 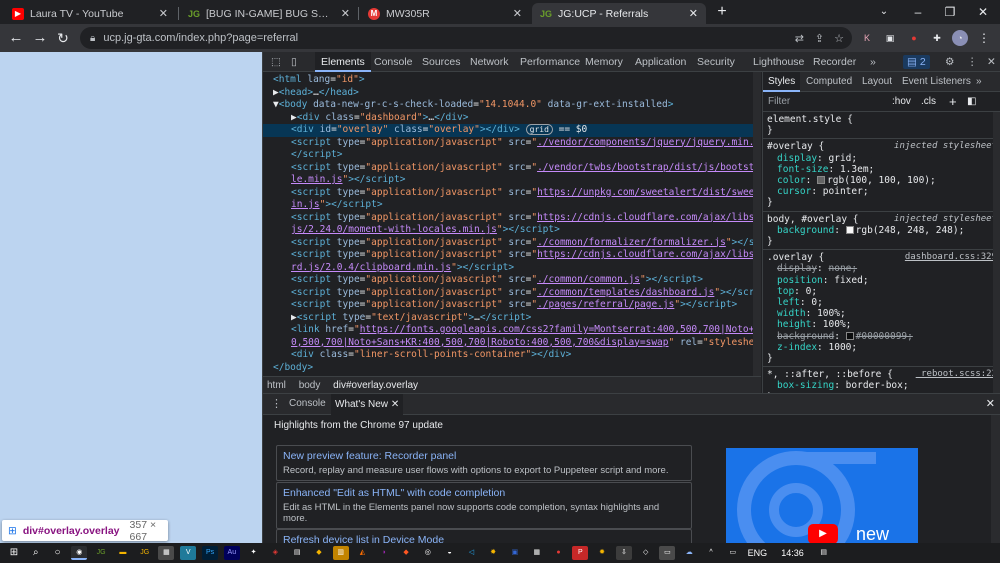 What do you see at coordinates (367, 404) in the screenshot?
I see `drawer-tab-whats-new: What's New ✕` at bounding box center [367, 404].